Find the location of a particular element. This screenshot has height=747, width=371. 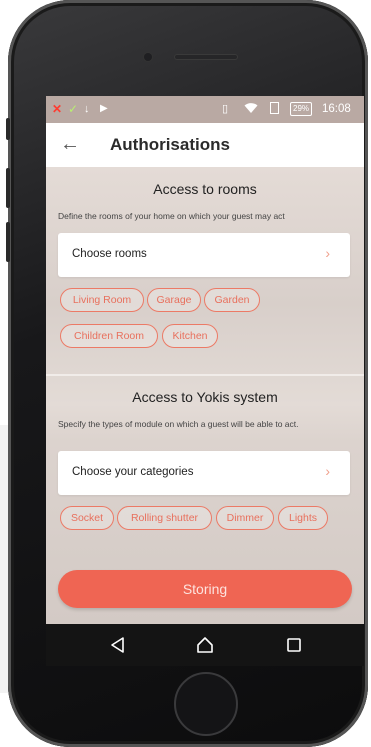

earpiece-speaker is located at coordinates (206, 57).